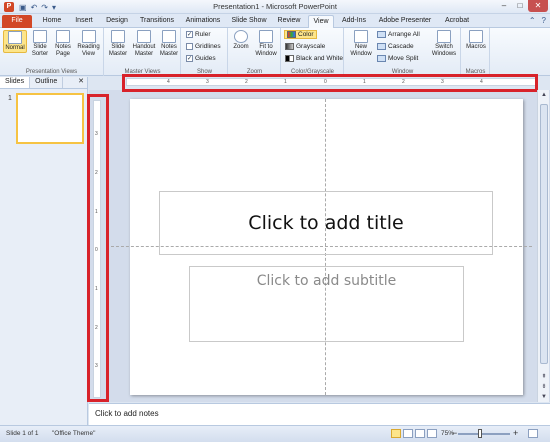  What do you see at coordinates (198, 34) in the screenshot?
I see `ruler-checkbox: ✓ Ruler` at bounding box center [198, 34].